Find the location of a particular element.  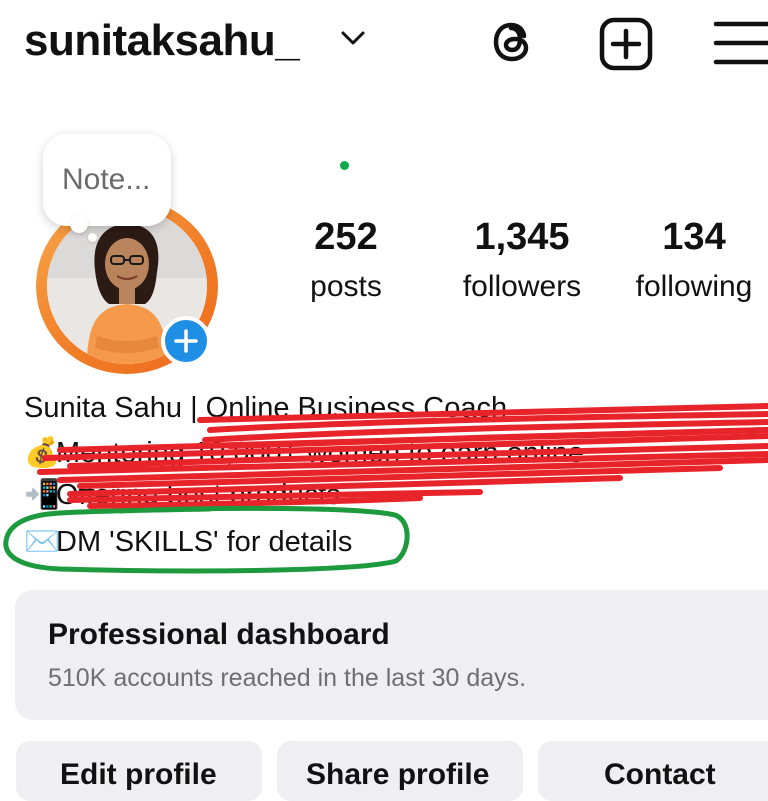

bio-line-3-text: DM 'SKILLS' for details is located at coordinates (204, 542).